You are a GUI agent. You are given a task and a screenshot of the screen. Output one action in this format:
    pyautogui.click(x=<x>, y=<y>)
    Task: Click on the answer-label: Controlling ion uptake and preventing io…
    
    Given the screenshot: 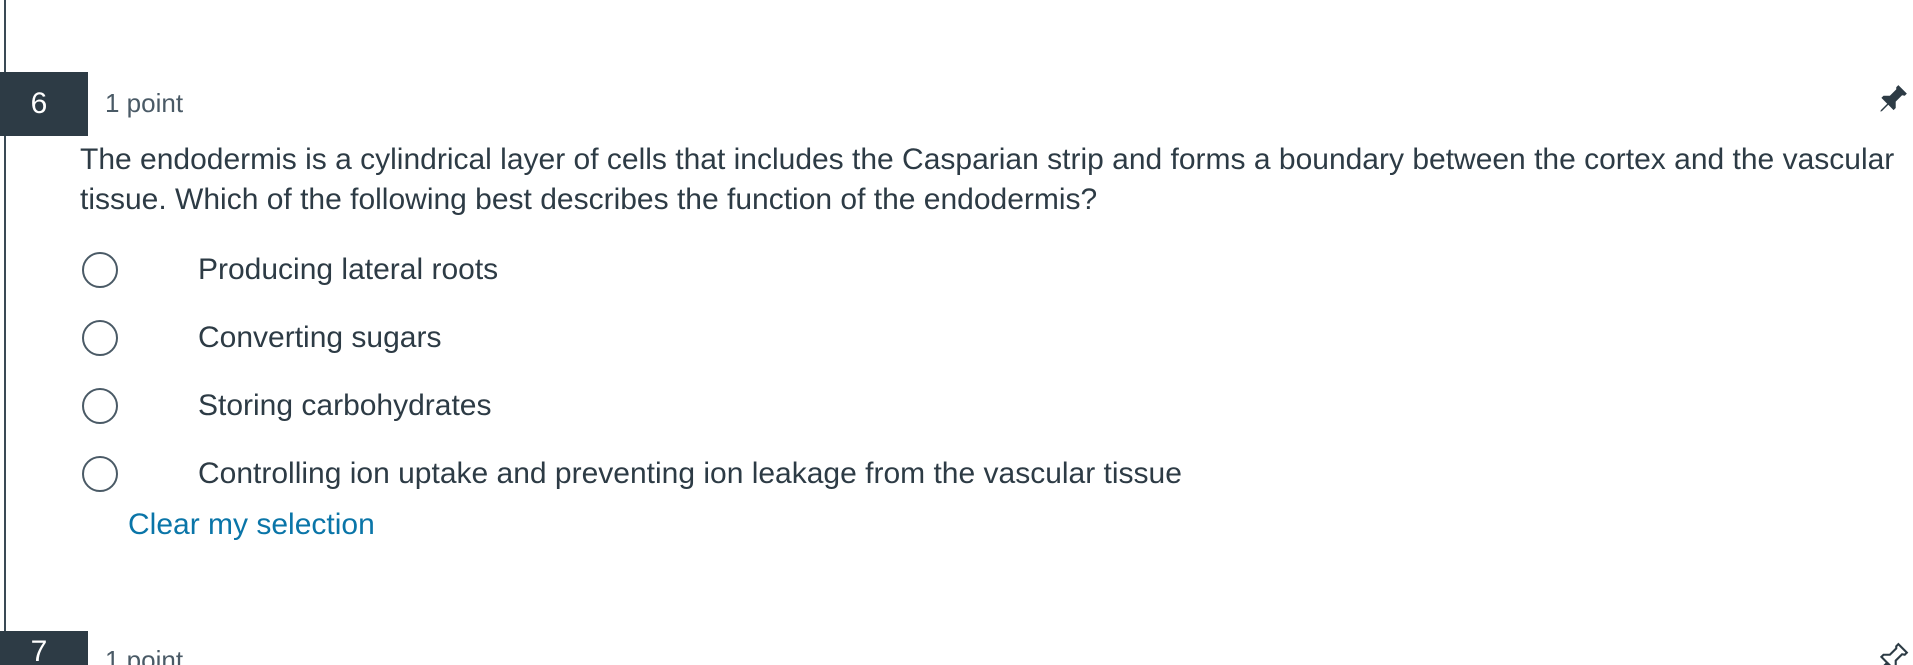 What is the action you would take?
    pyautogui.click(x=690, y=474)
    